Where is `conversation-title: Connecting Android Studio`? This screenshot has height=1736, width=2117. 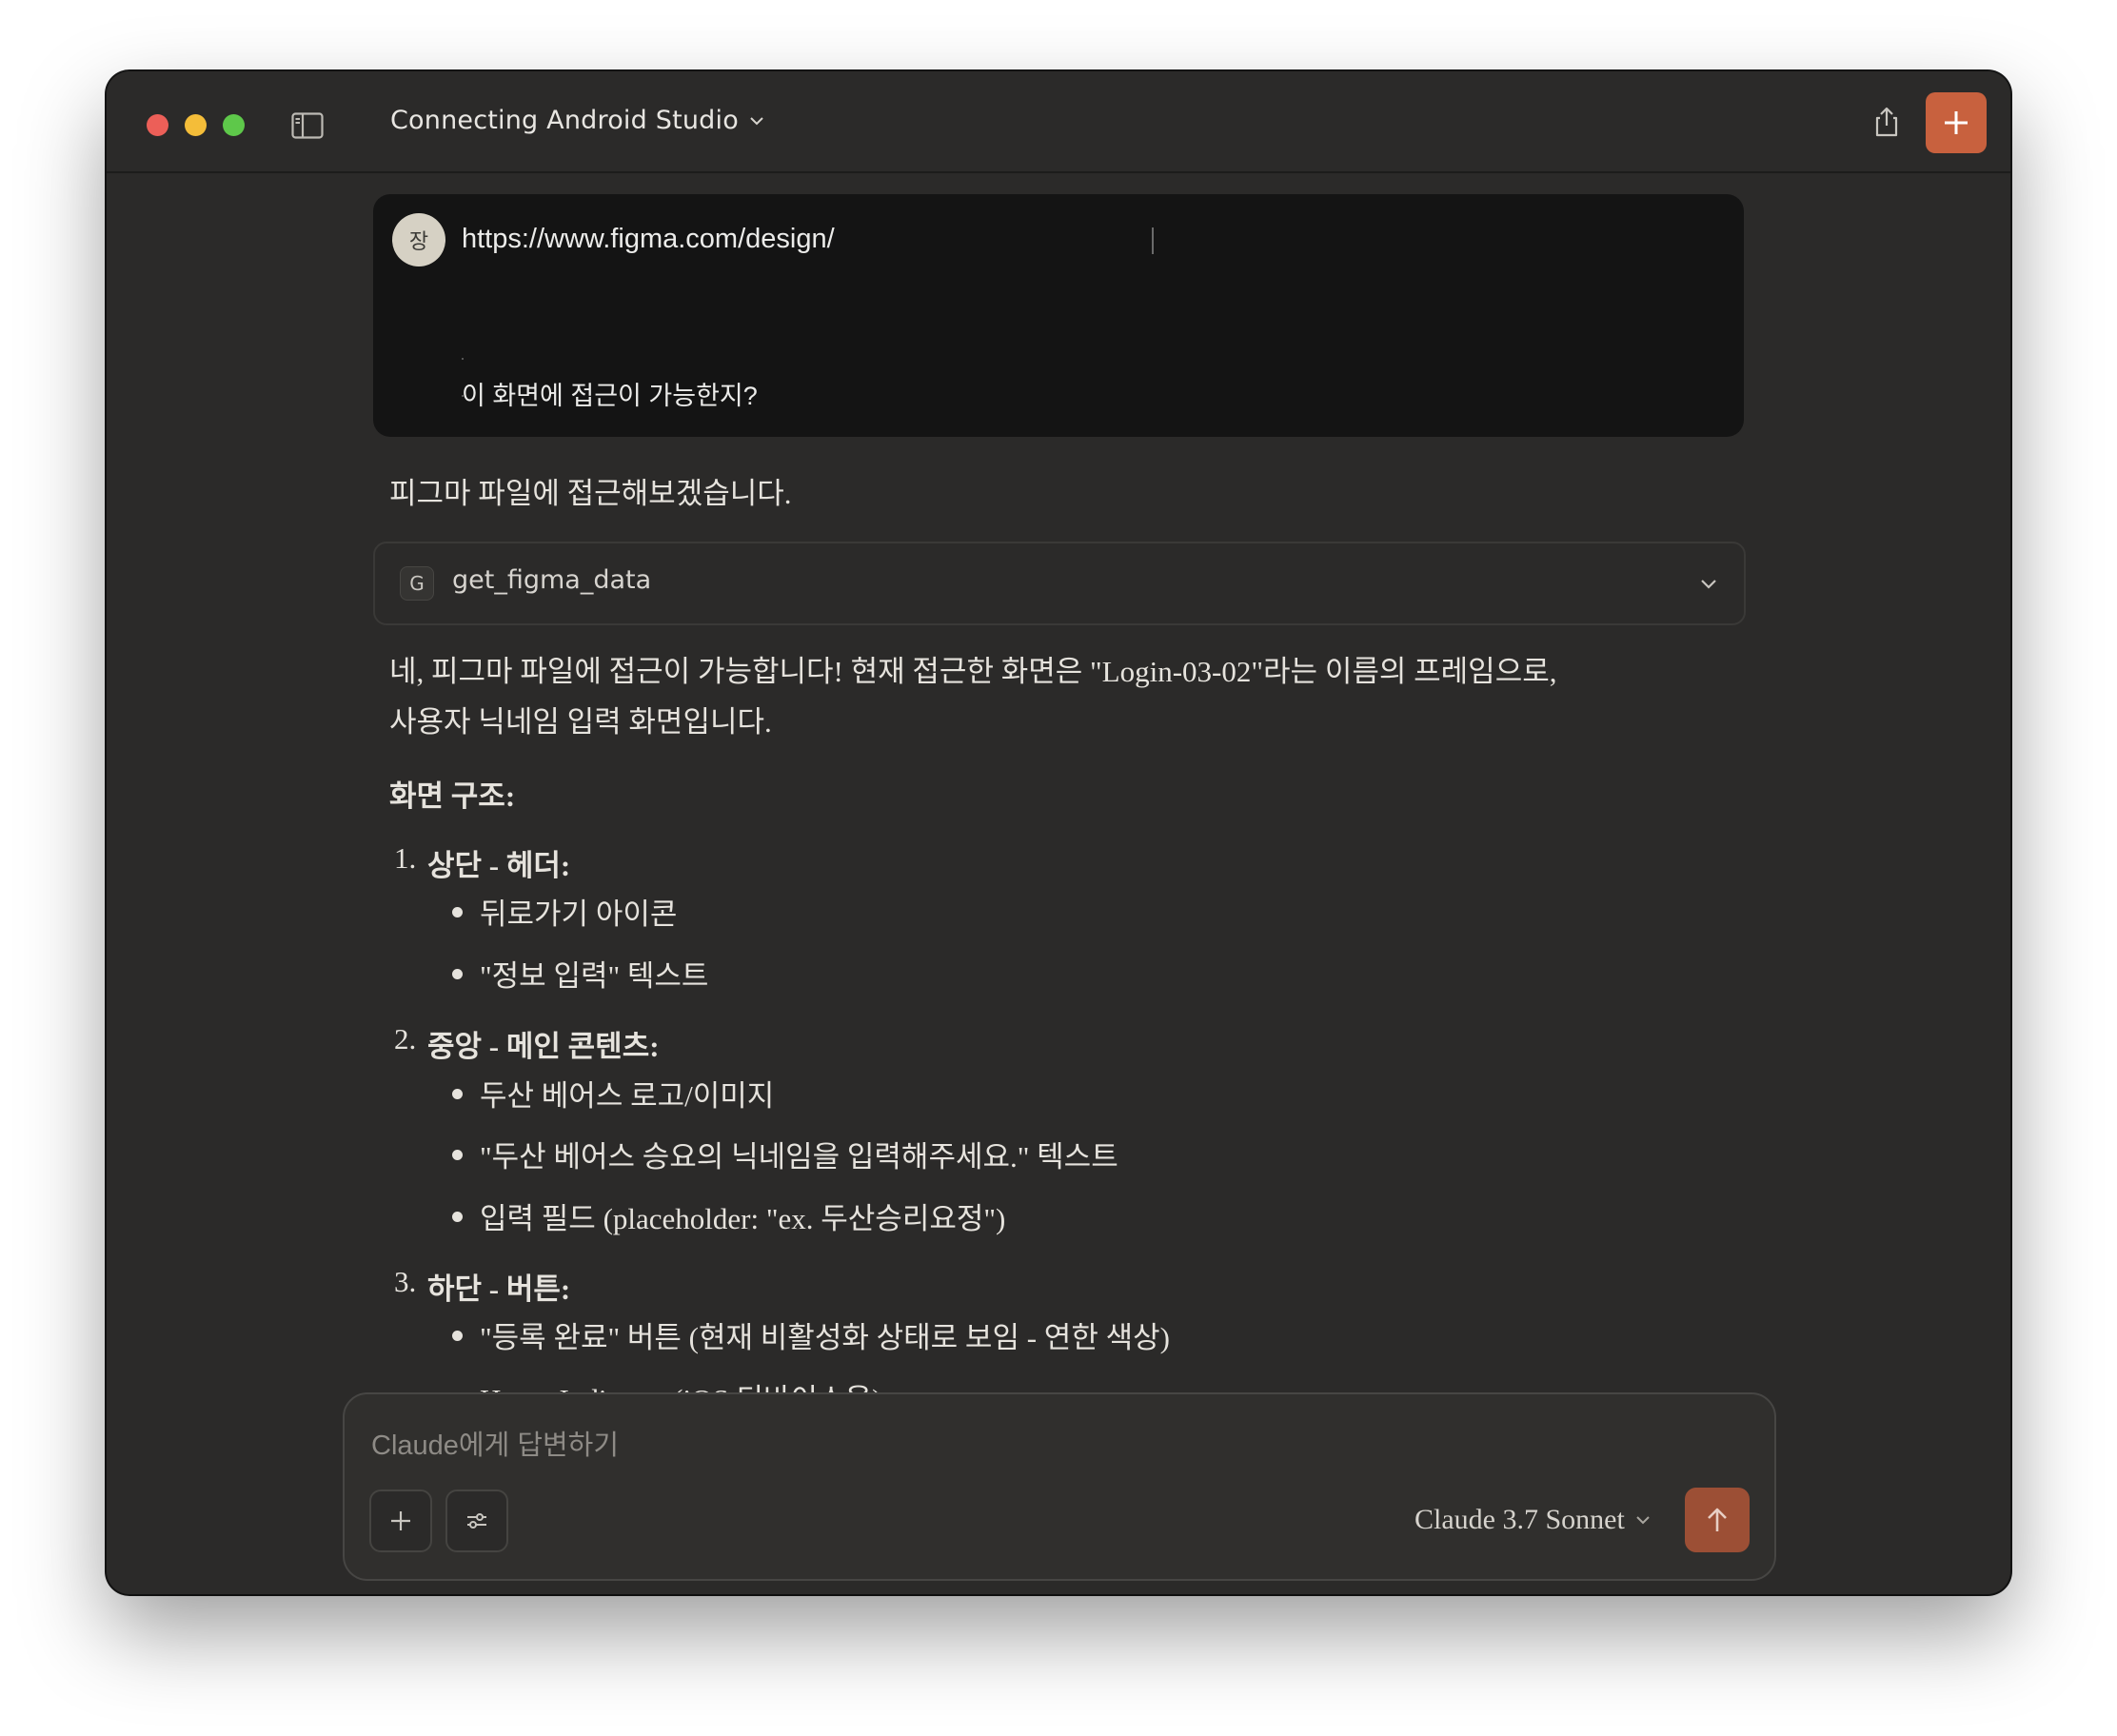
conversation-title: Connecting Android Studio is located at coordinates (565, 120).